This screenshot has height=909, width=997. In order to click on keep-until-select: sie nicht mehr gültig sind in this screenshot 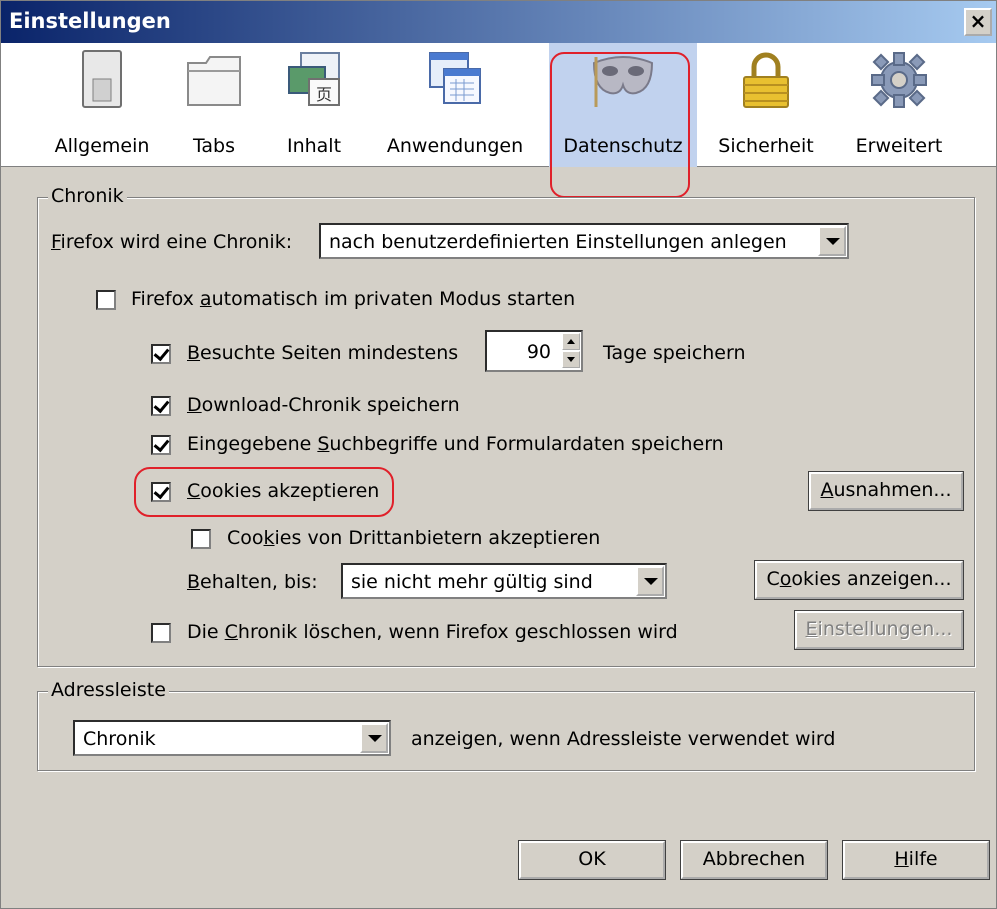, I will do `click(504, 581)`.